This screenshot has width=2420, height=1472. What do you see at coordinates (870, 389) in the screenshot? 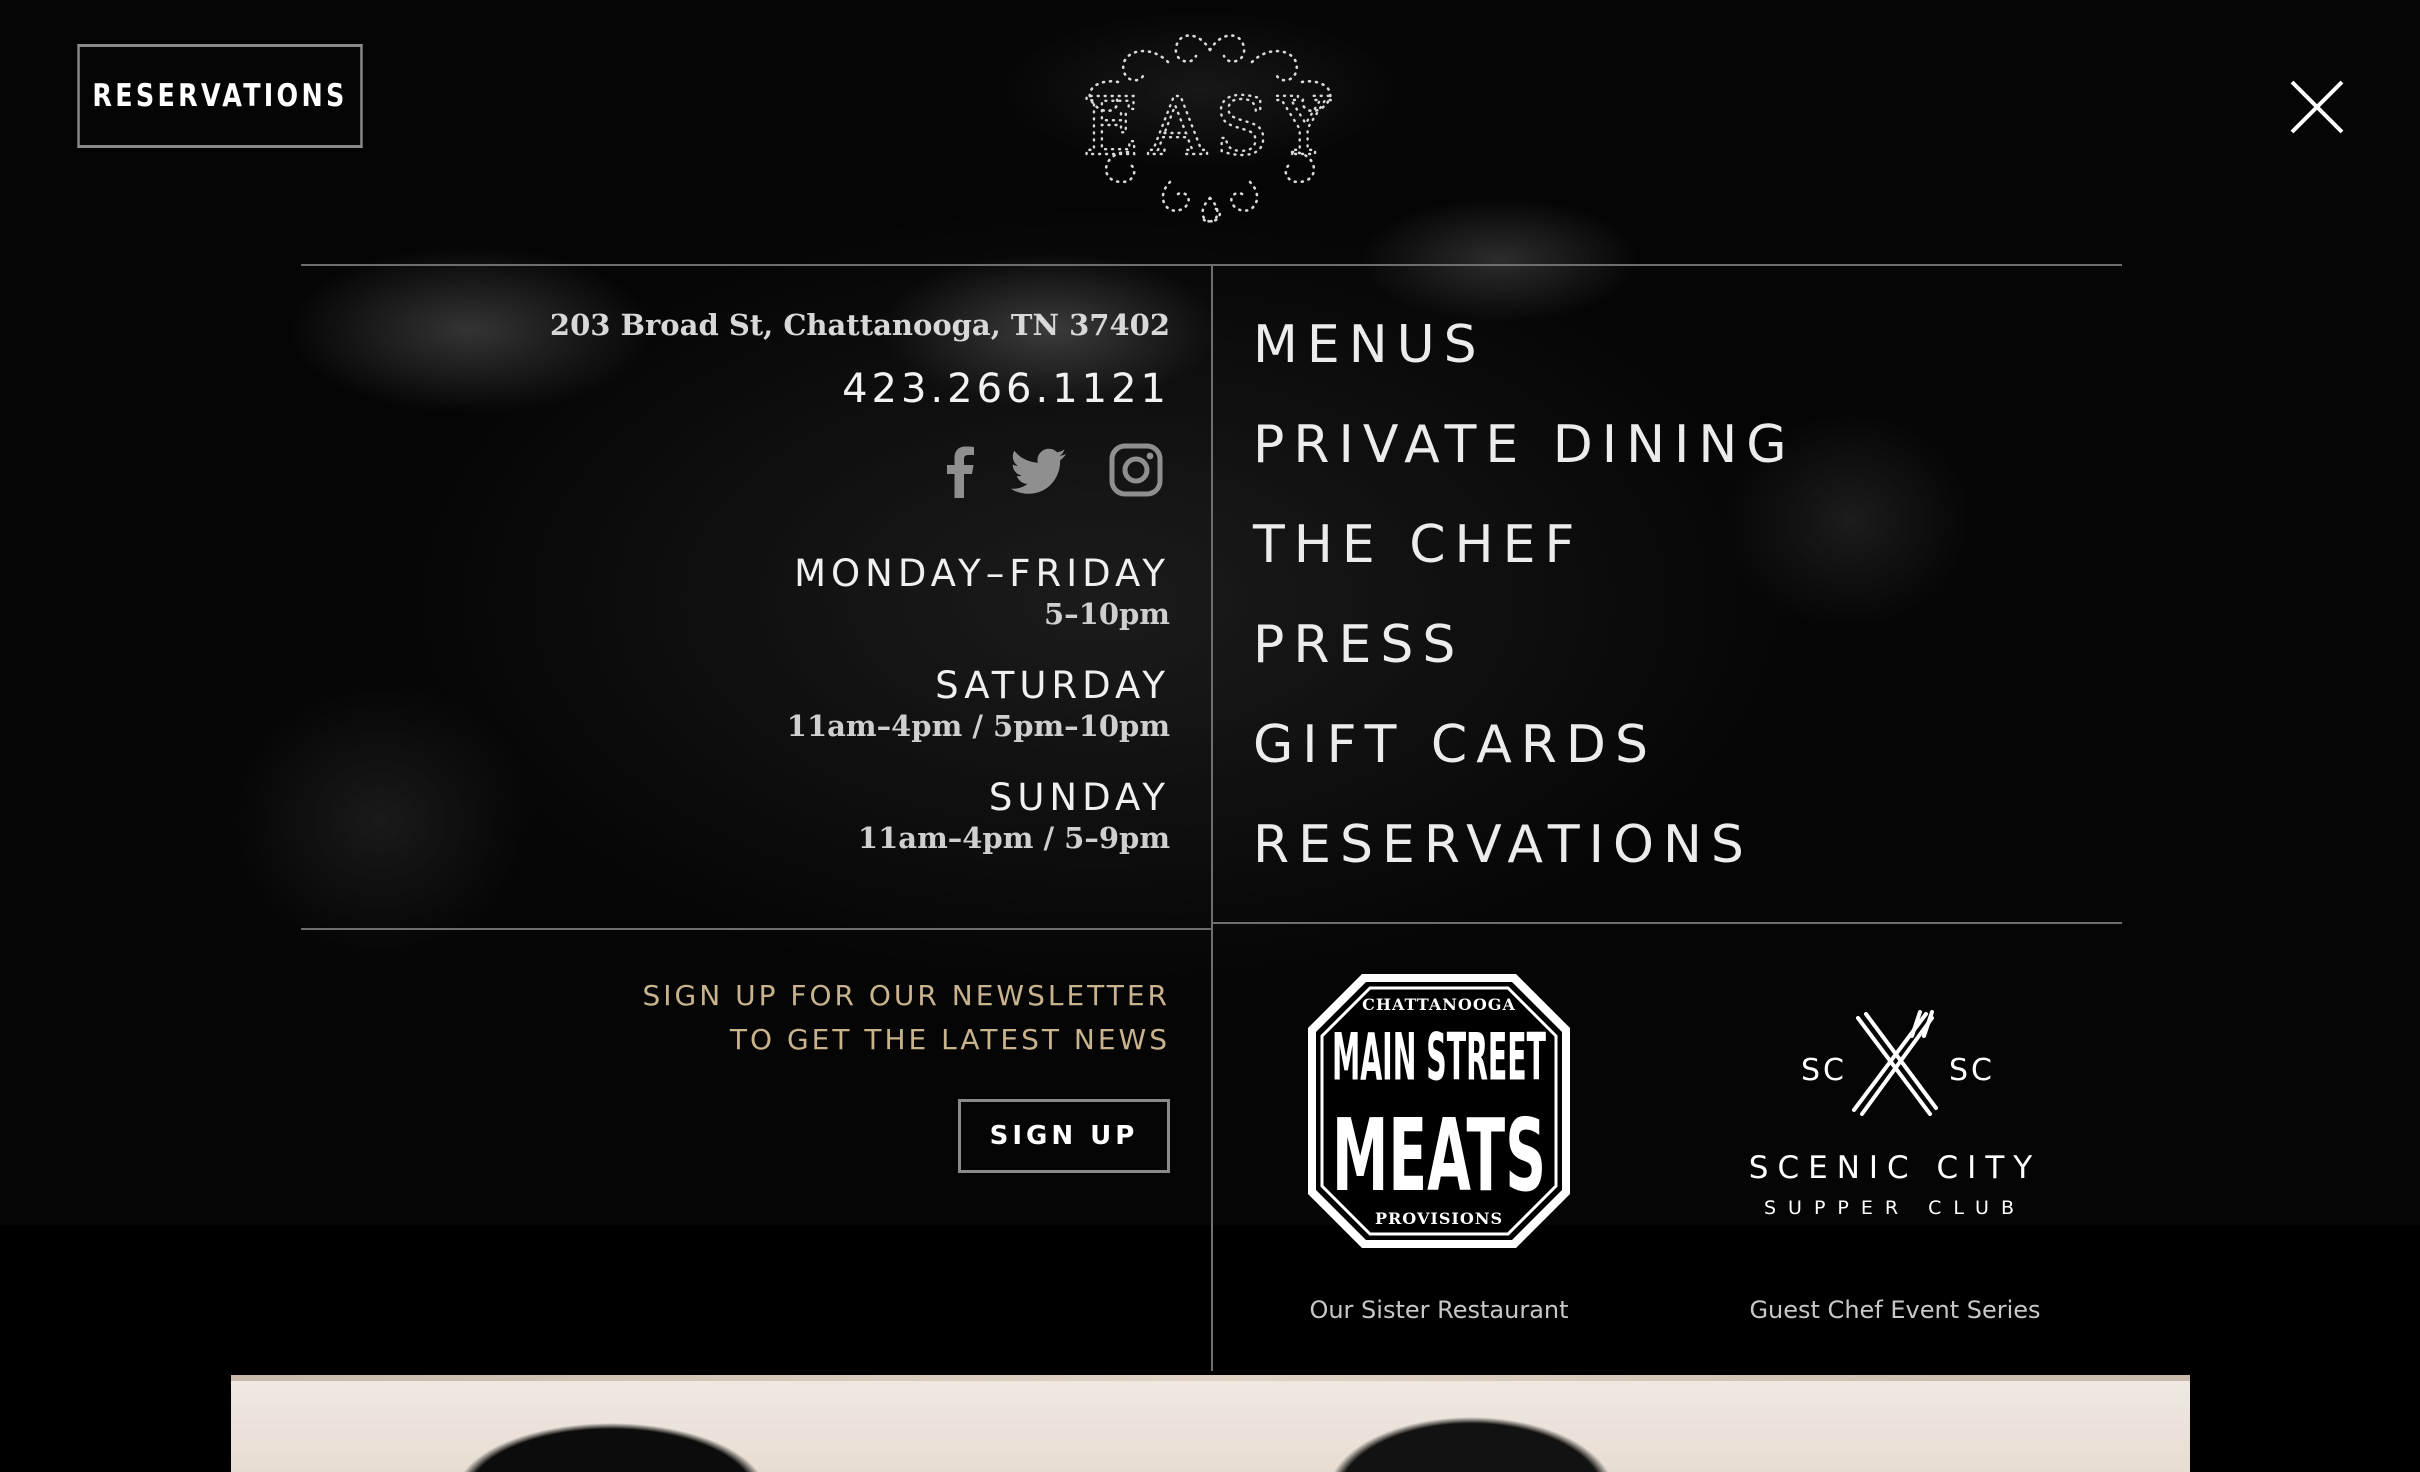
I see `phone-number: 423.266.1121` at bounding box center [870, 389].